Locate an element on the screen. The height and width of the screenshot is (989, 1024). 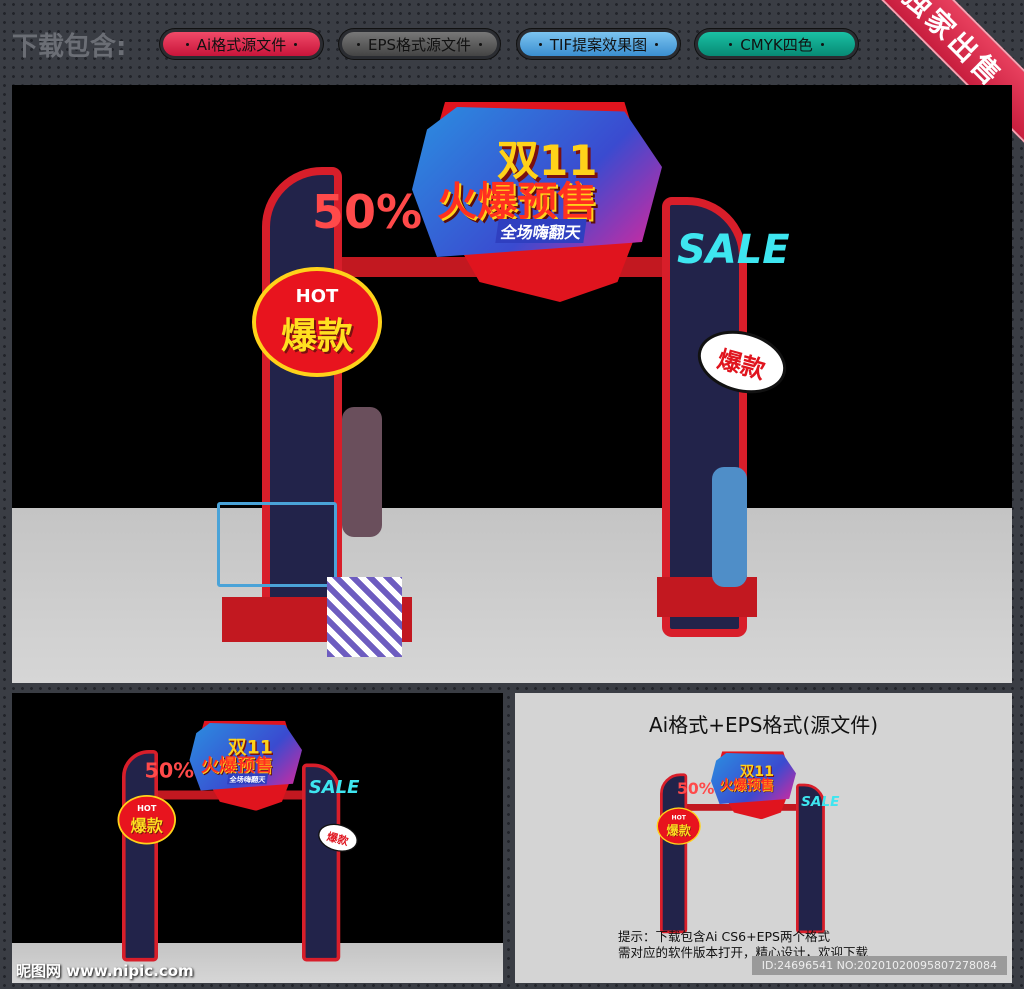
badge-ai: Ai格式源文件 is located at coordinates (241, 44).